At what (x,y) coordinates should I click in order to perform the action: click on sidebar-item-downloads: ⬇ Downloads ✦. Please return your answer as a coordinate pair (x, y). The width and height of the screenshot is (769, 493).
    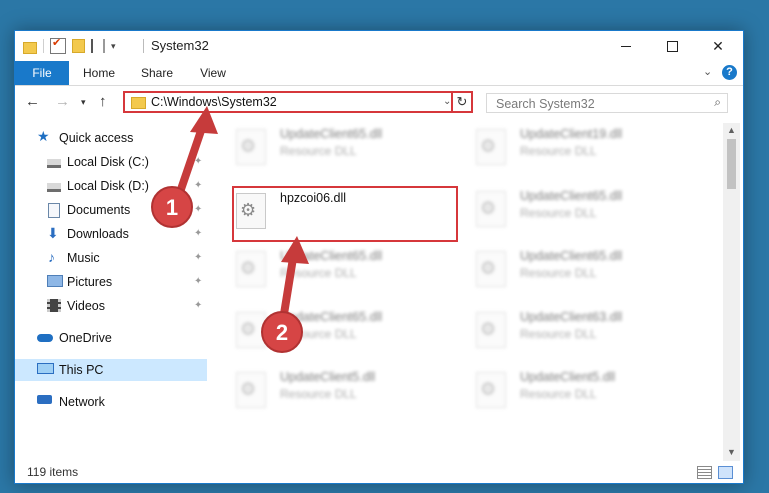
    Looking at the image, I should click on (111, 234).